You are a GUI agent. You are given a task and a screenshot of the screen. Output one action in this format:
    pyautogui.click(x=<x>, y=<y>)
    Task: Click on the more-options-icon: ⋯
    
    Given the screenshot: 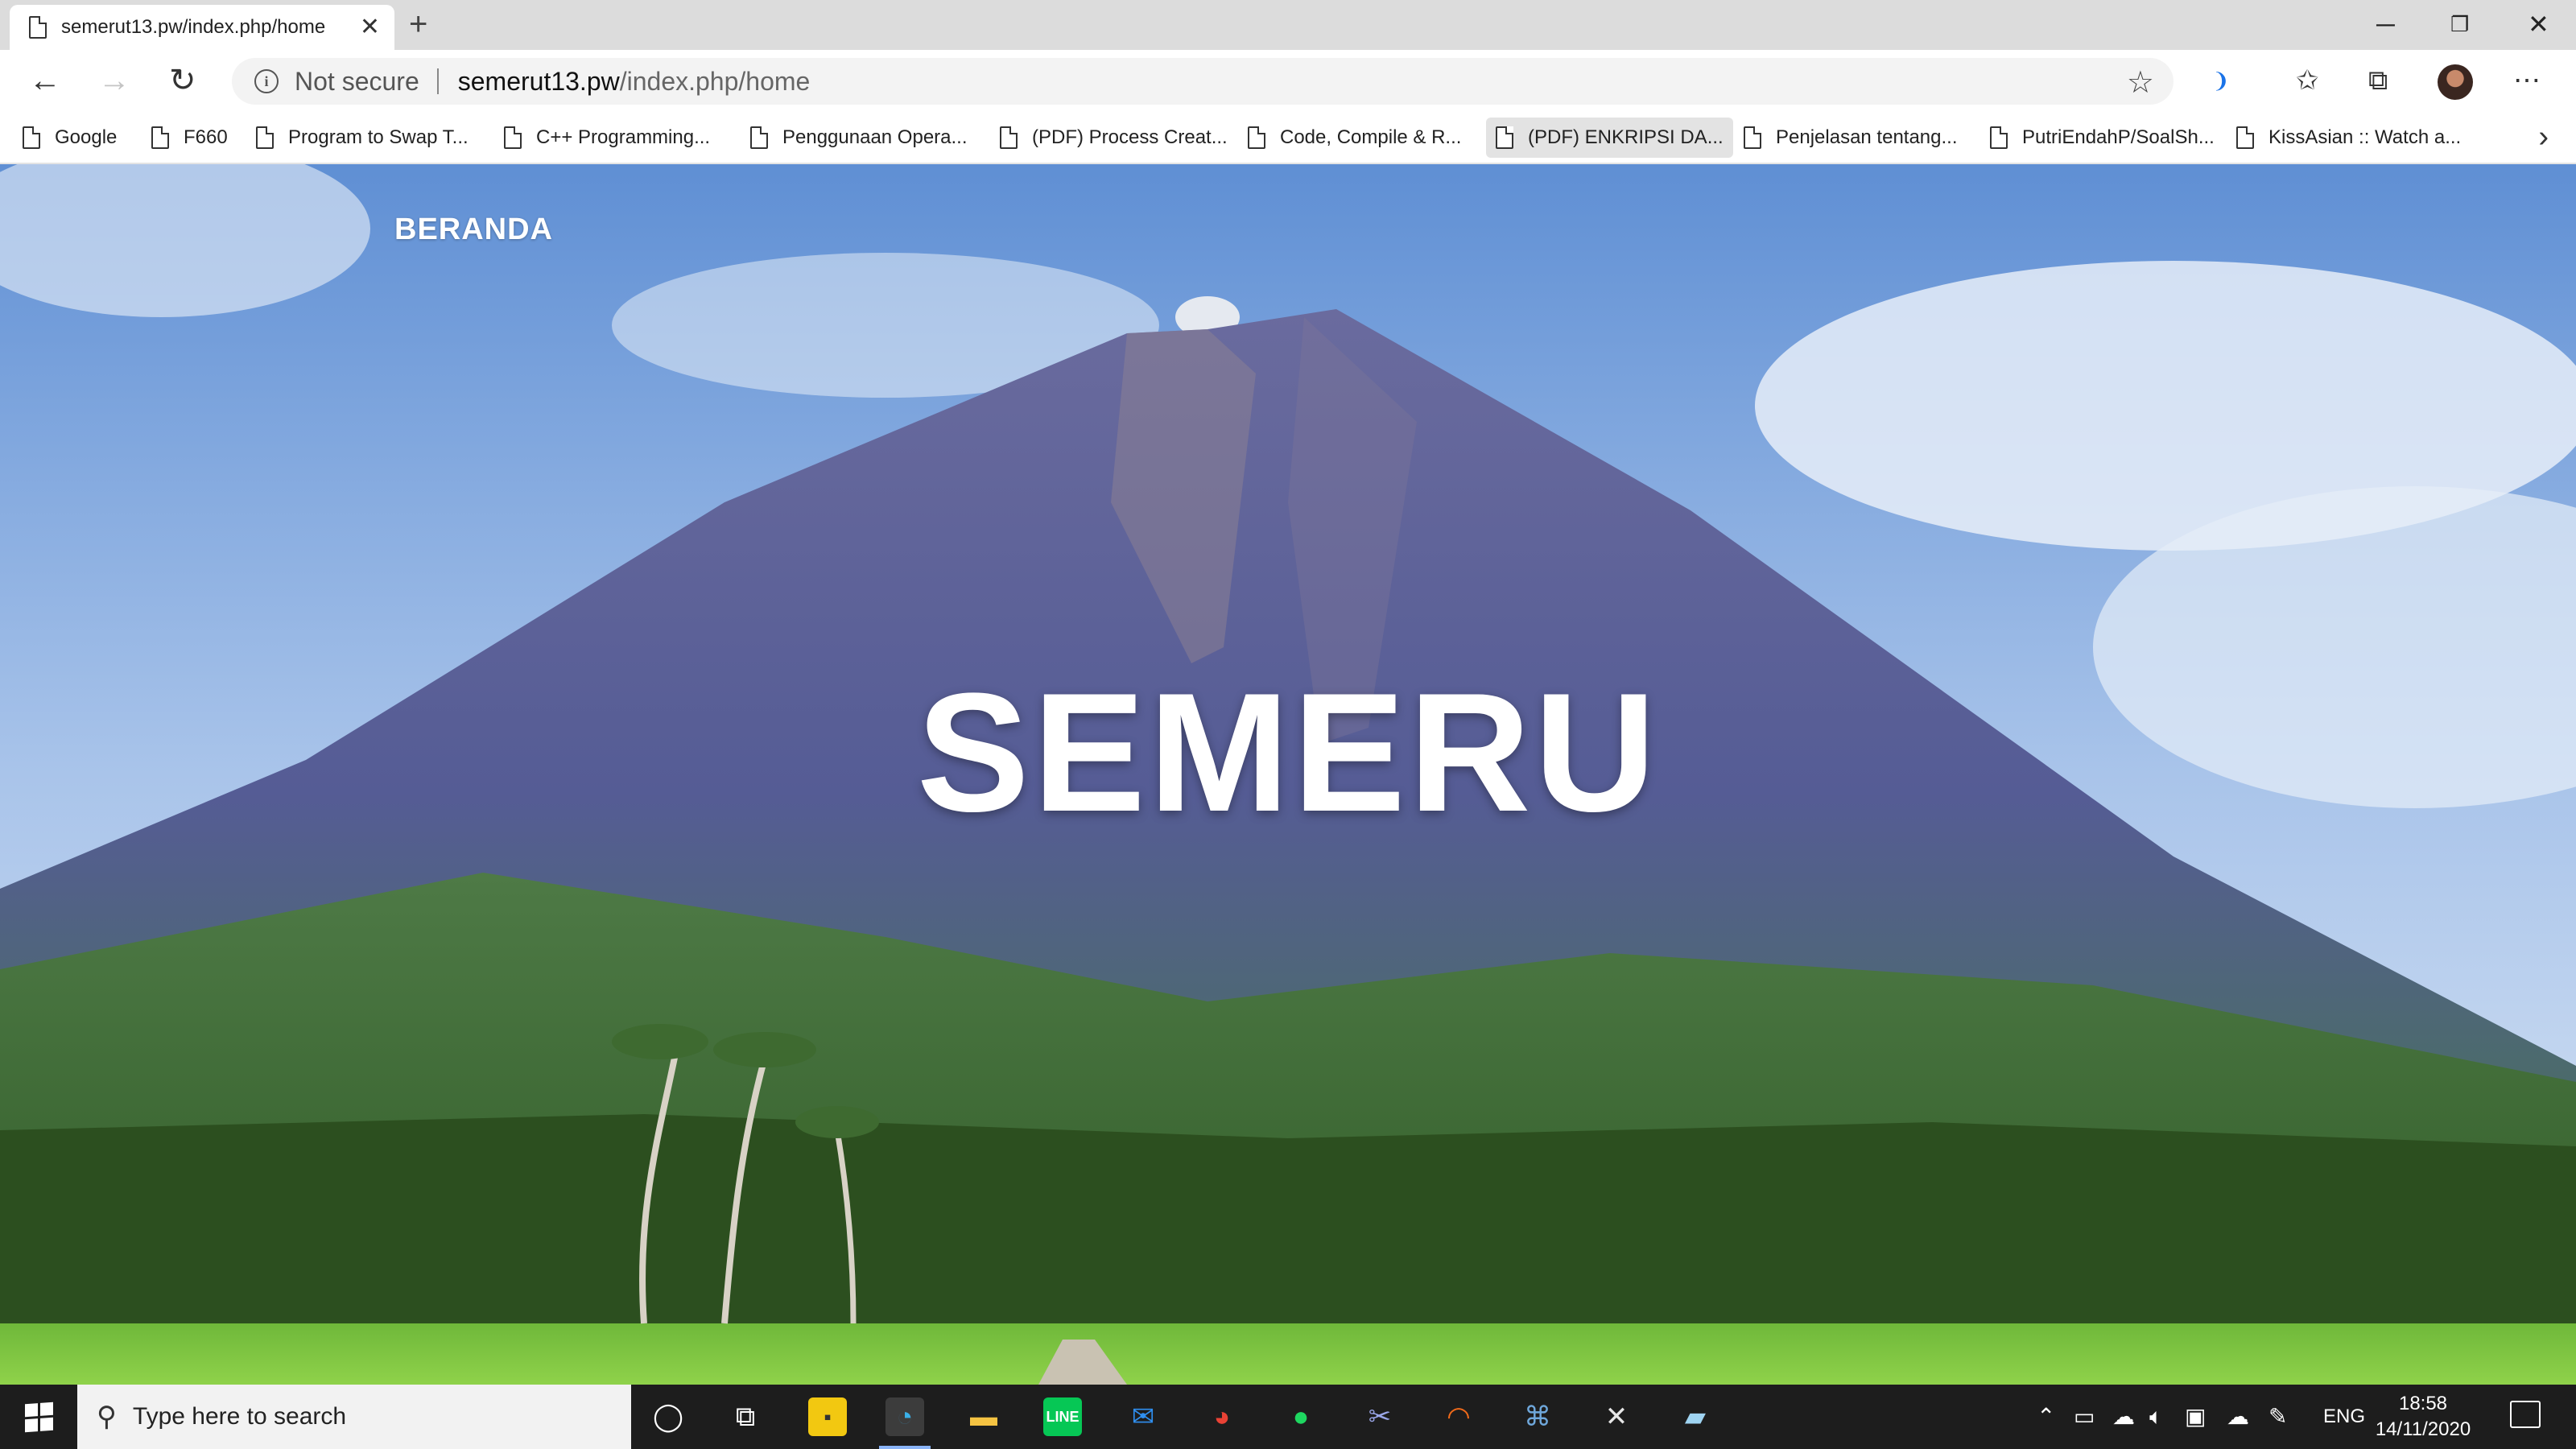 What is the action you would take?
    pyautogui.click(x=2527, y=80)
    